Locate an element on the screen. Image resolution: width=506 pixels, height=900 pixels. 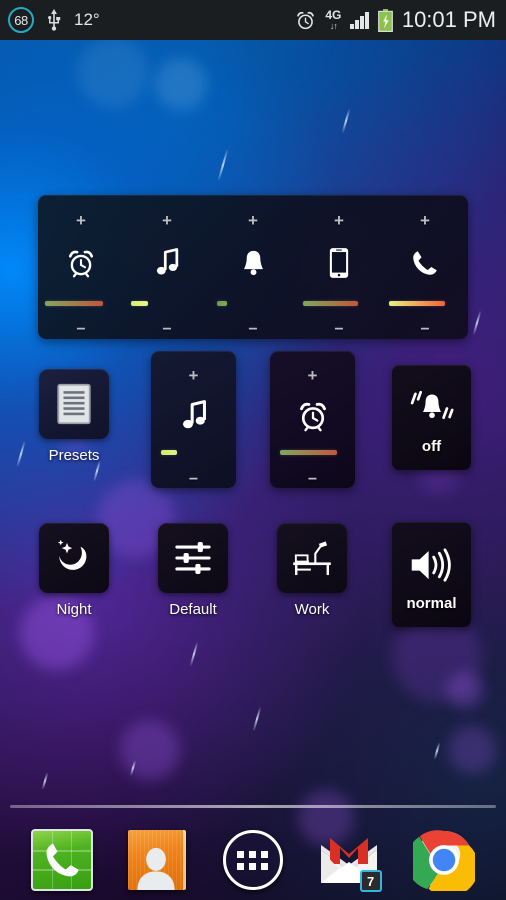
volume-fill-alarm-widget is located at coordinates (308, 453).